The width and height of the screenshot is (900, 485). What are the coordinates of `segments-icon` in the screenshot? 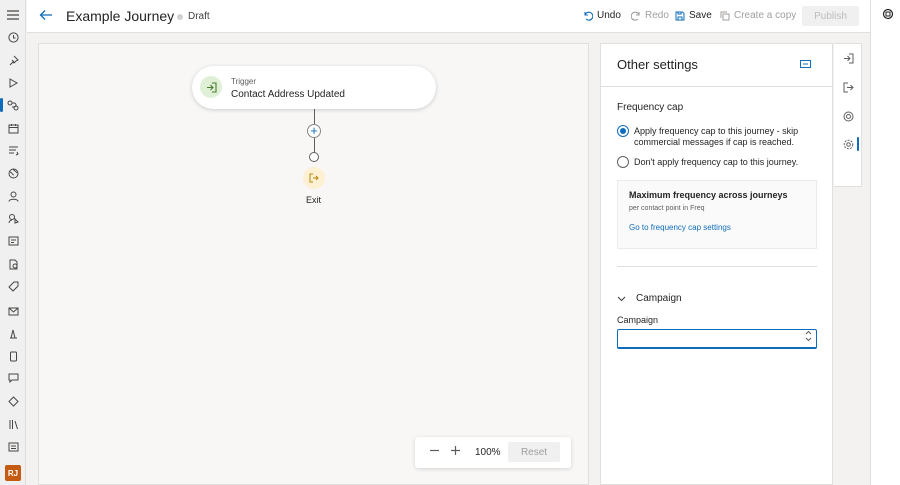 It's located at (13, 150).